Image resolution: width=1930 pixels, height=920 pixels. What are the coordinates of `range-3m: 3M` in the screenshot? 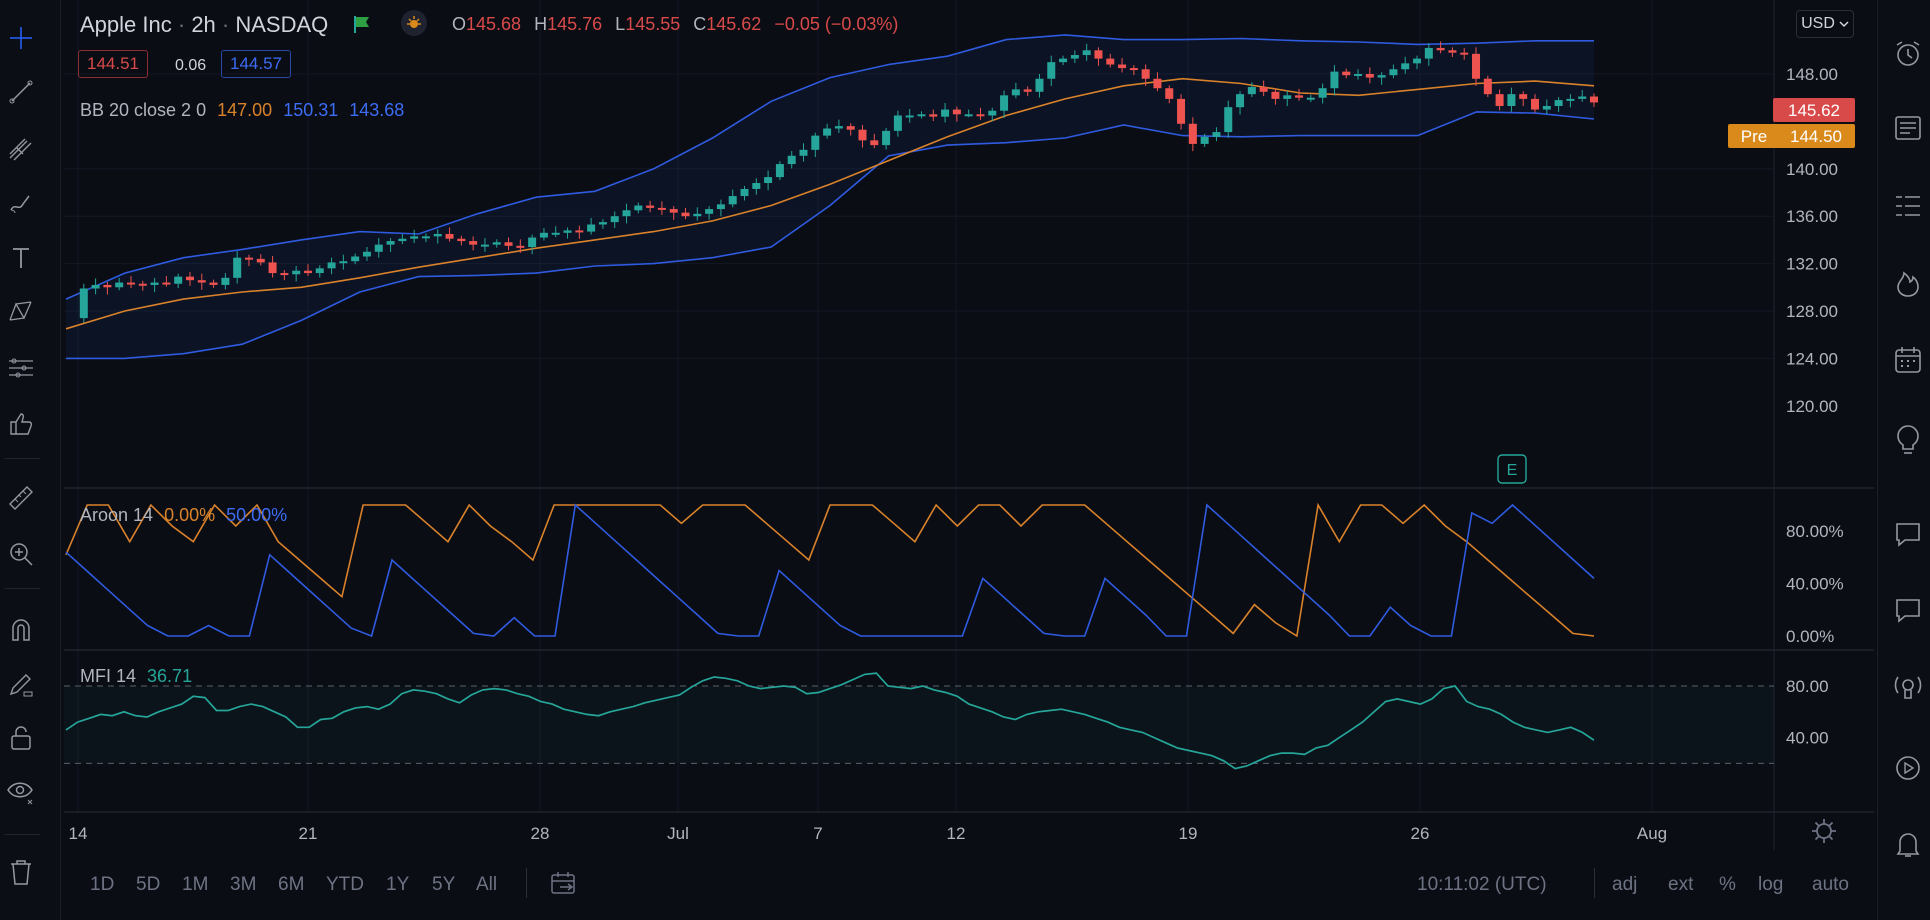 It's located at (243, 885).